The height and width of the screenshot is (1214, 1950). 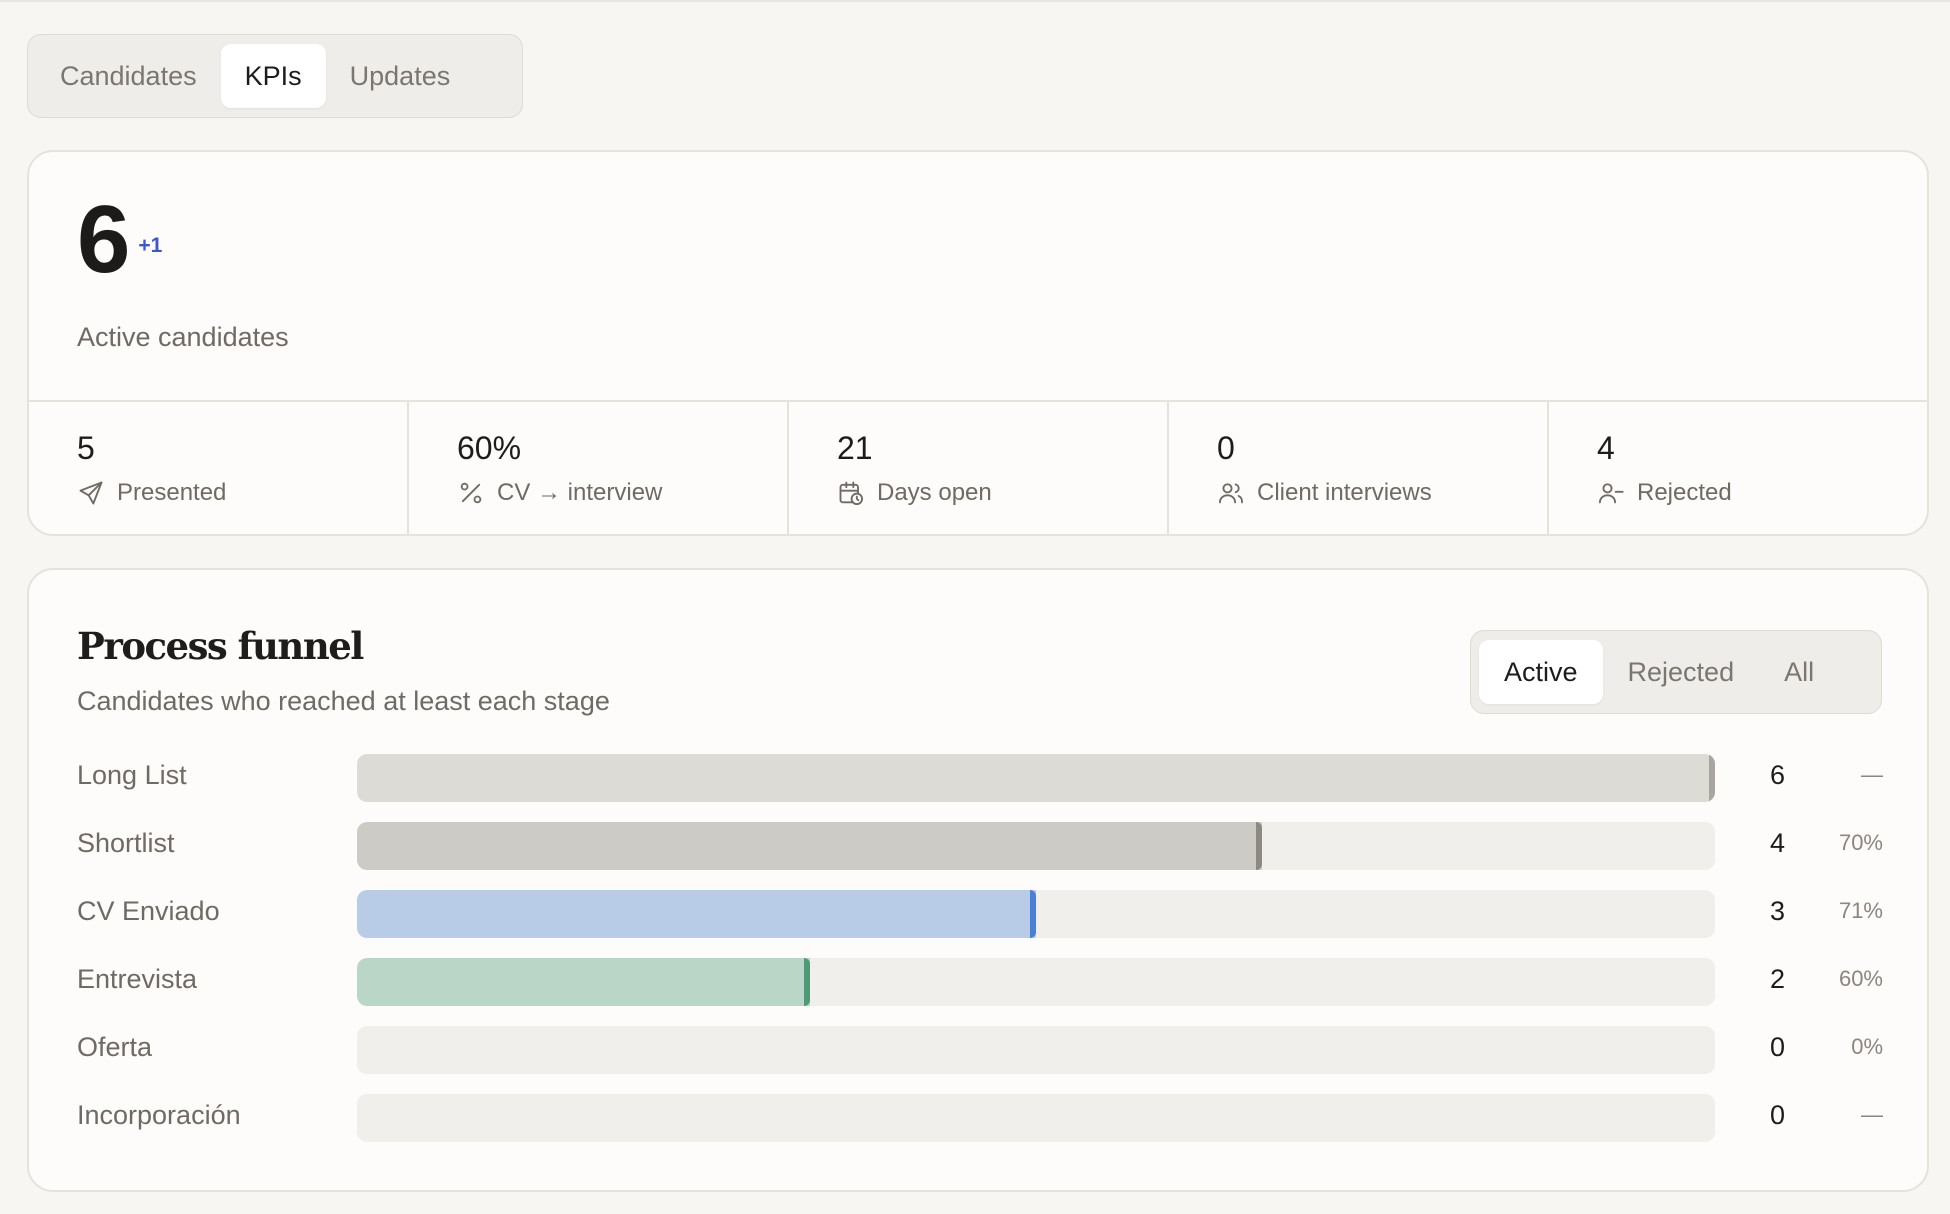 I want to click on funnel-row: CV Enviado 3 71%, so click(x=978, y=920).